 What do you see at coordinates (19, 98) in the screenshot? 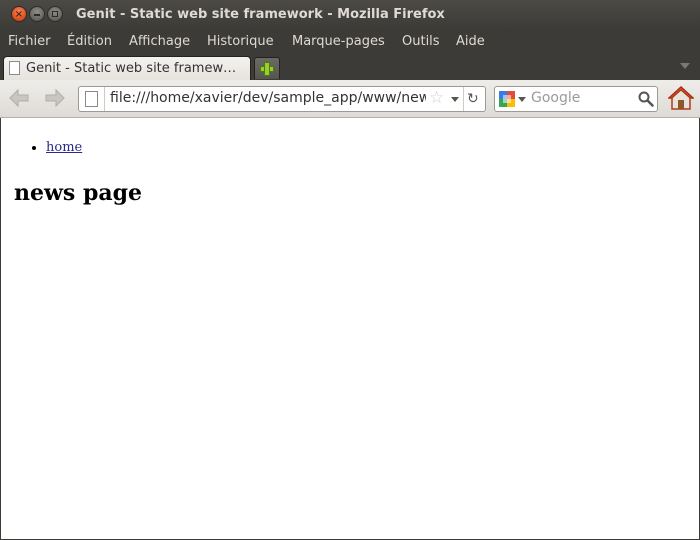
I see `back-icon` at bounding box center [19, 98].